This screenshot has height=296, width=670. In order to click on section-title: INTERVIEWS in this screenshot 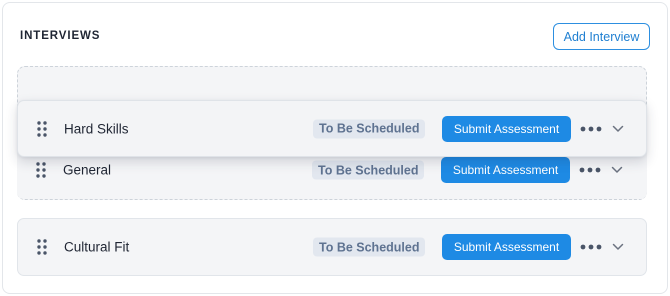, I will do `click(60, 36)`.